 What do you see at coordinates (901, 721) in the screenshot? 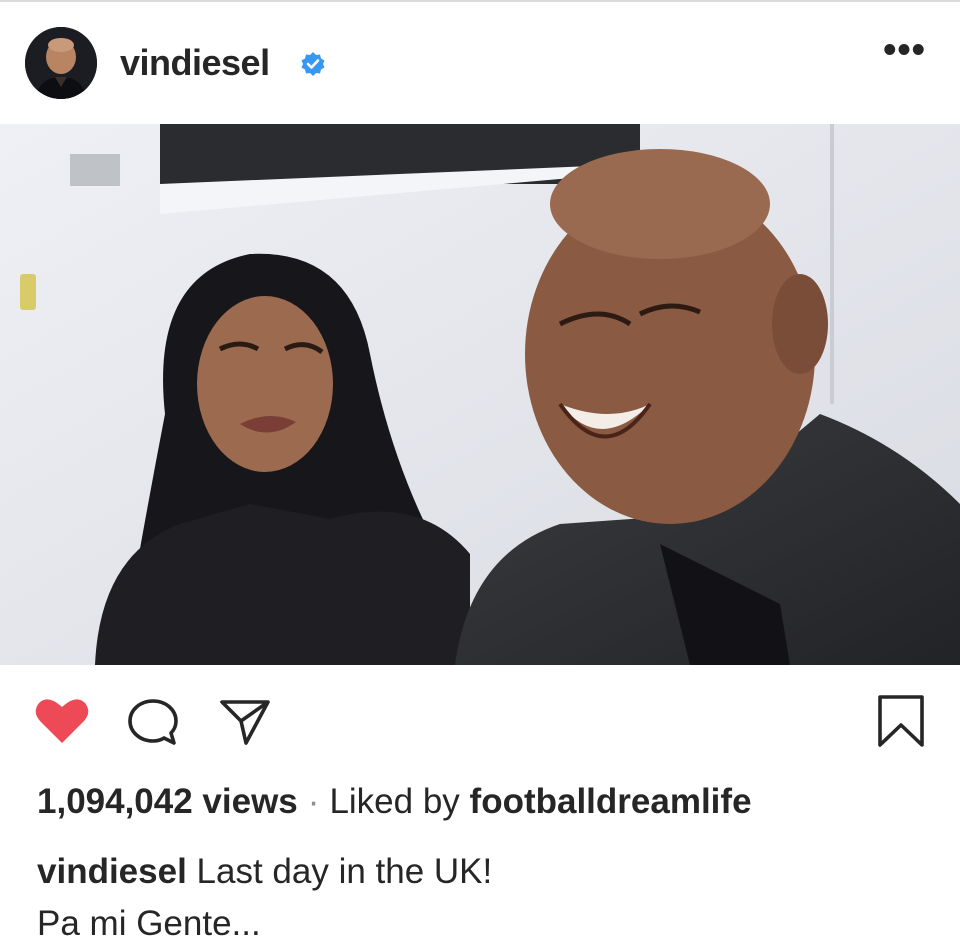
I see `bookmark-icon` at bounding box center [901, 721].